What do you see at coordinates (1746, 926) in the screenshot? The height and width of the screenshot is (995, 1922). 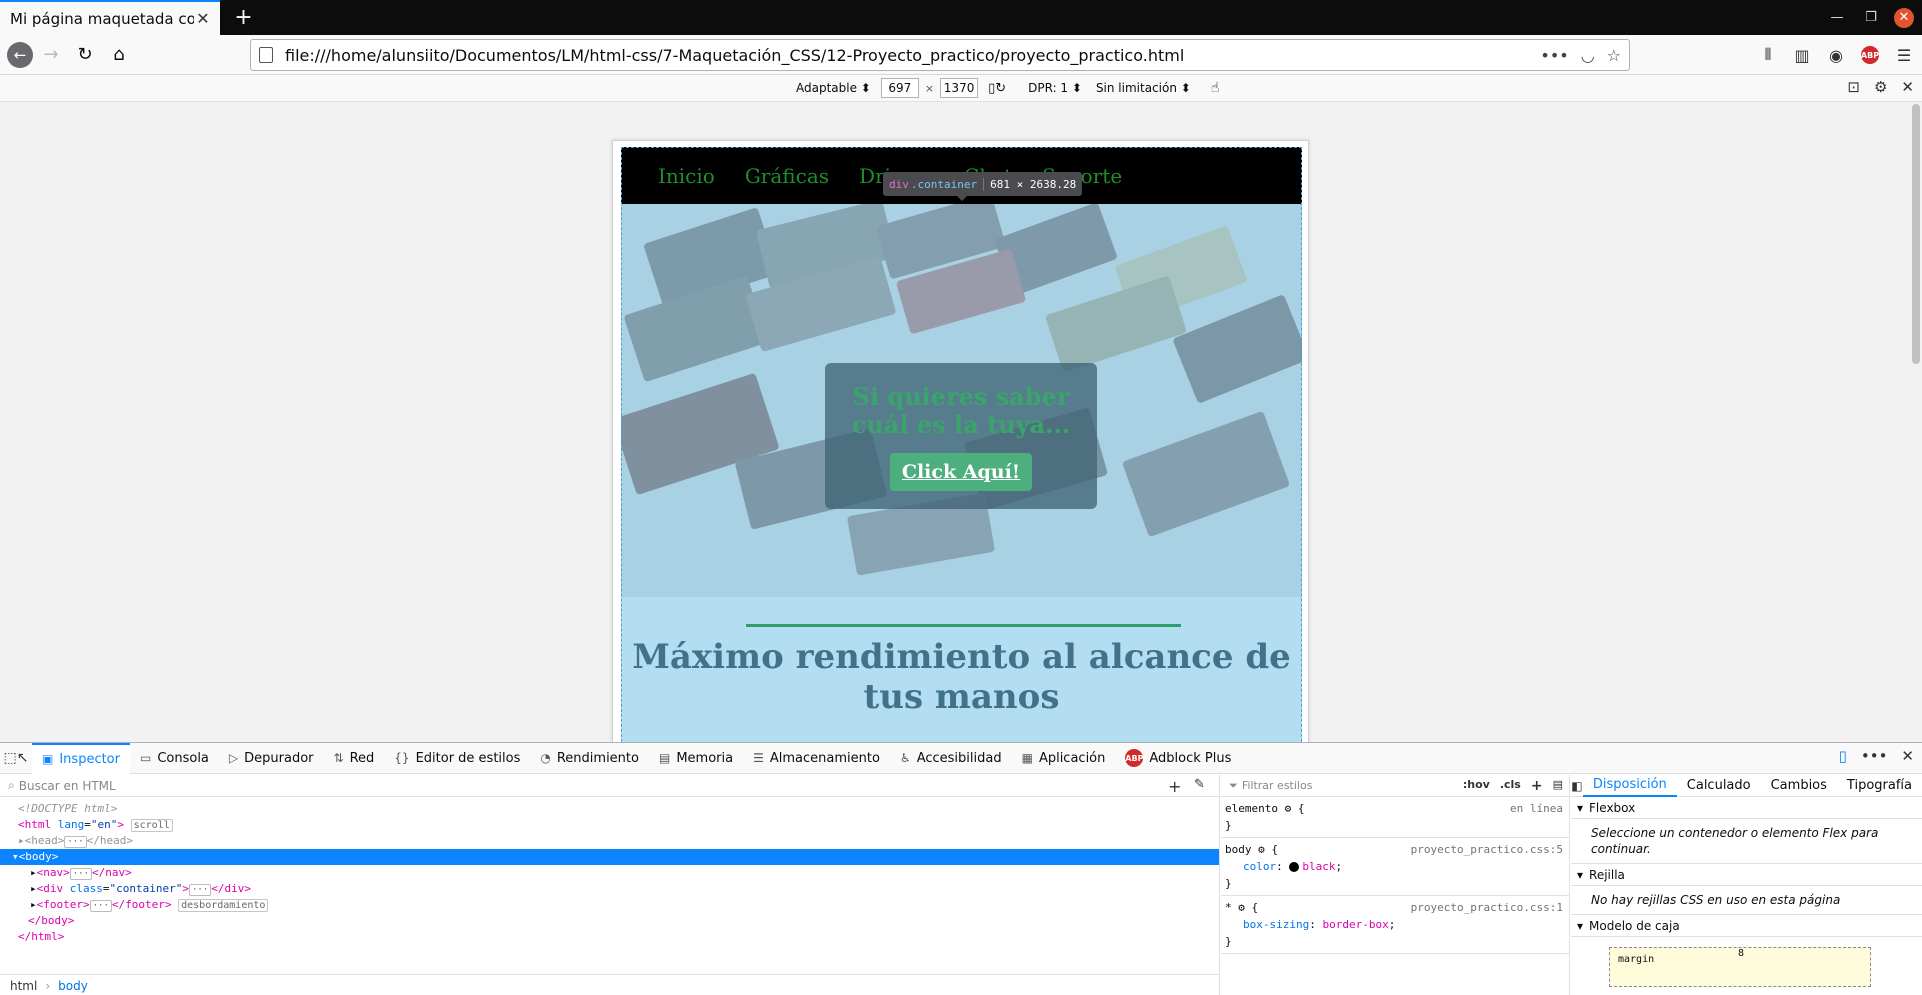 I see `boxmodel-header: ▾ Modelo de caja` at bounding box center [1746, 926].